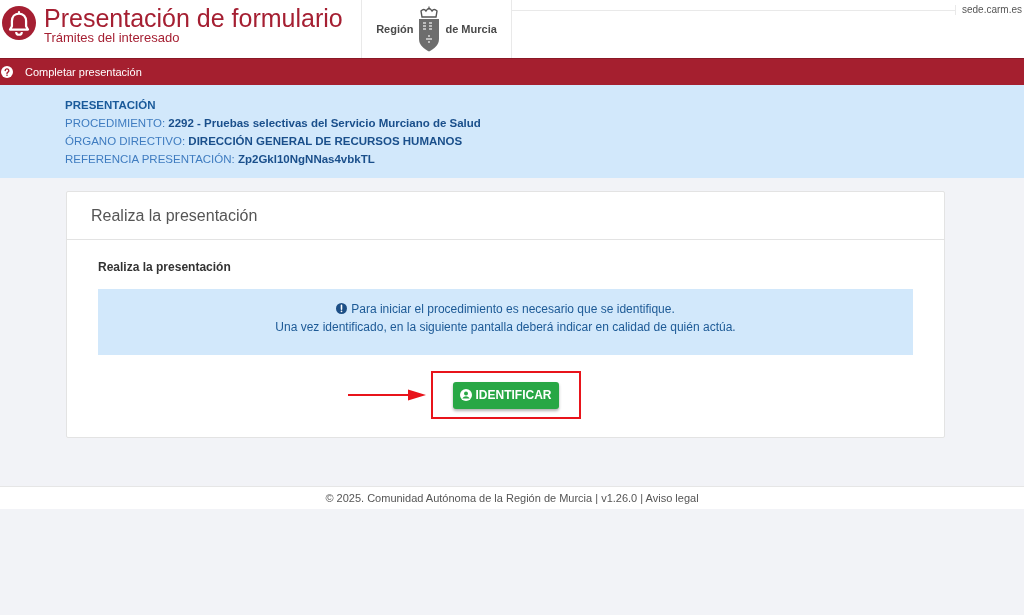 The height and width of the screenshot is (615, 1024). What do you see at coordinates (306, 159) in the screenshot?
I see `field-value: Zp2Gkl10NgNNas4vbkTL` at bounding box center [306, 159].